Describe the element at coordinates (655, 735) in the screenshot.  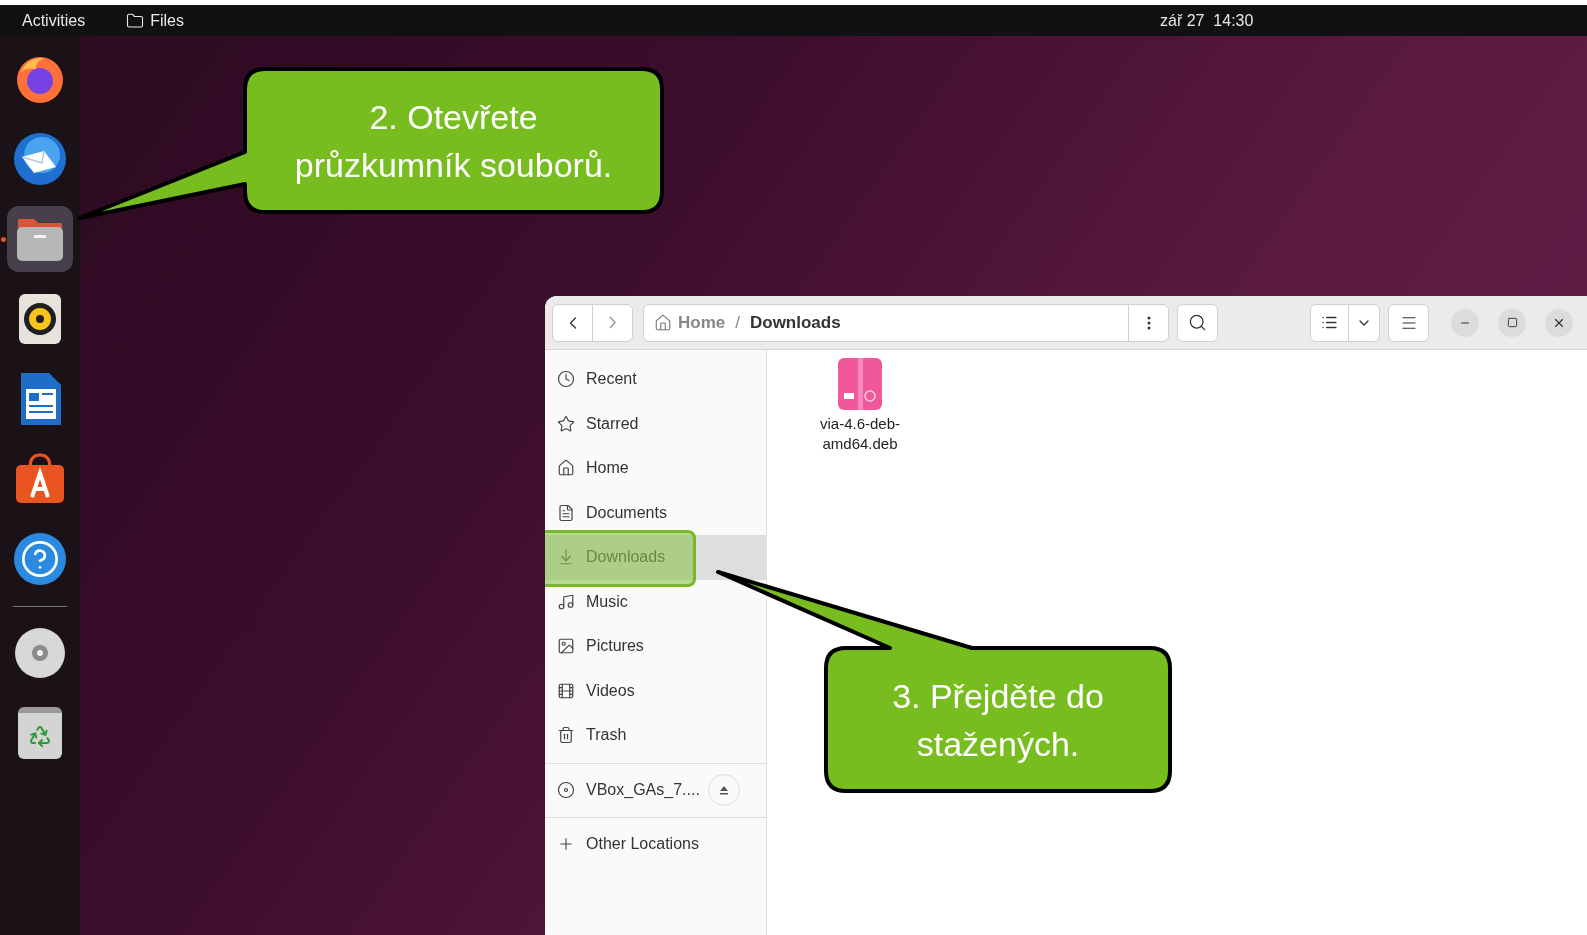
I see `sidebar-item: Trash` at that location.